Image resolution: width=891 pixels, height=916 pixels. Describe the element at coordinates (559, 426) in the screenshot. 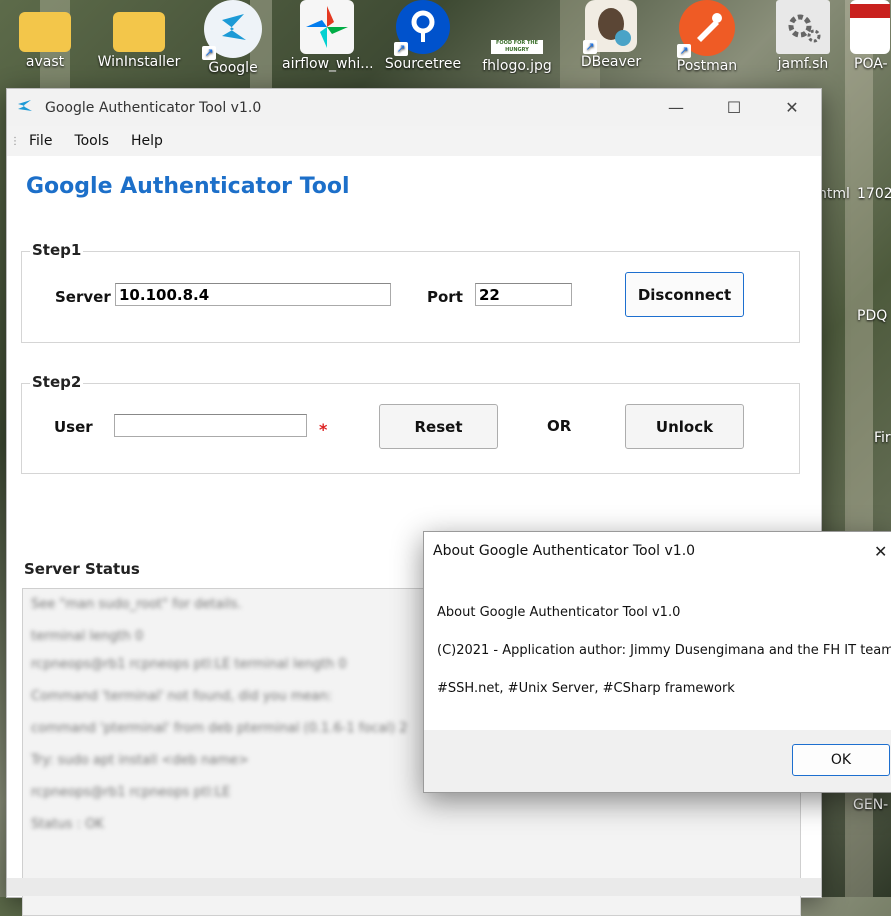

I see `or-label: OR` at that location.